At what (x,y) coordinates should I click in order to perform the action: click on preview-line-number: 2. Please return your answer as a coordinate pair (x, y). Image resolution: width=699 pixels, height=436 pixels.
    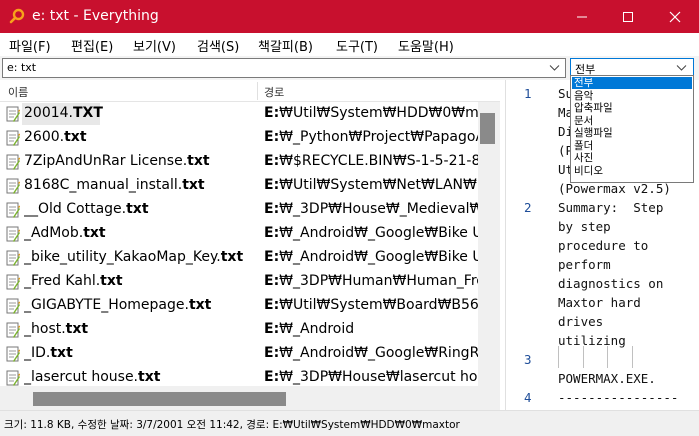
    Looking at the image, I should click on (528, 207).